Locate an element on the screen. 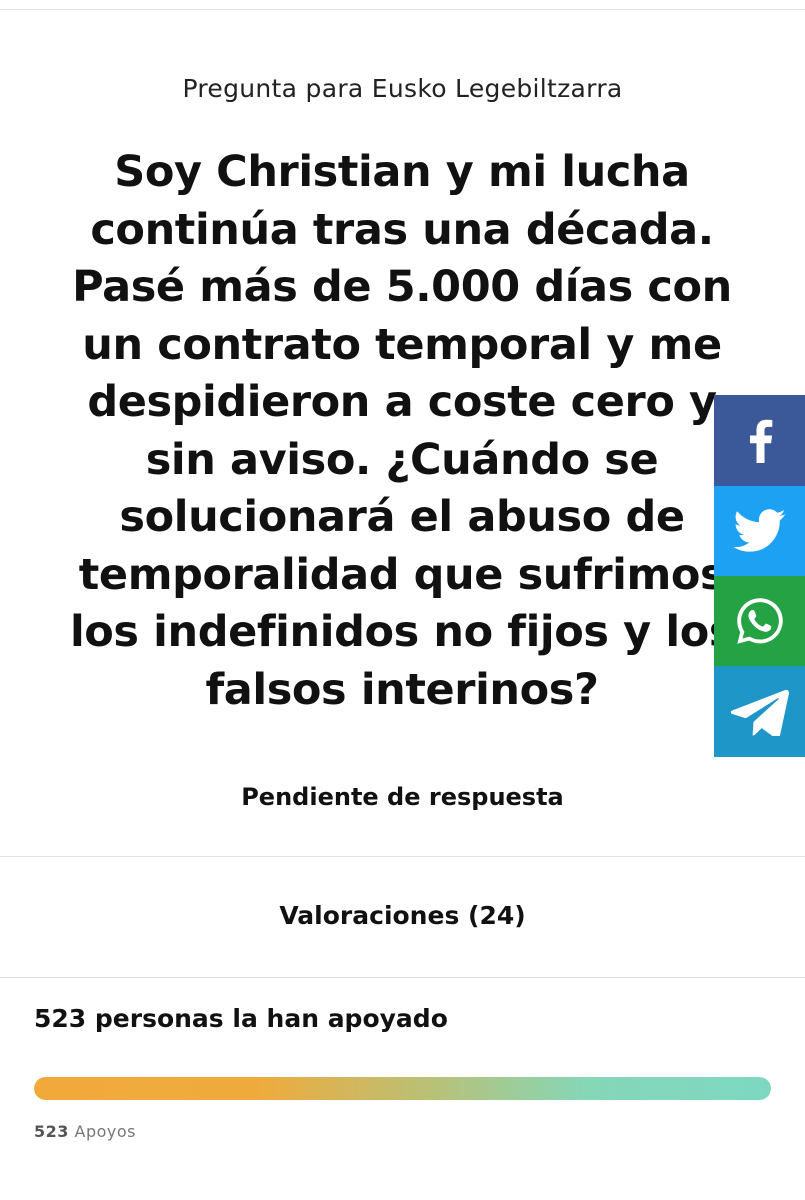  facebook-icon is located at coordinates (760, 441).